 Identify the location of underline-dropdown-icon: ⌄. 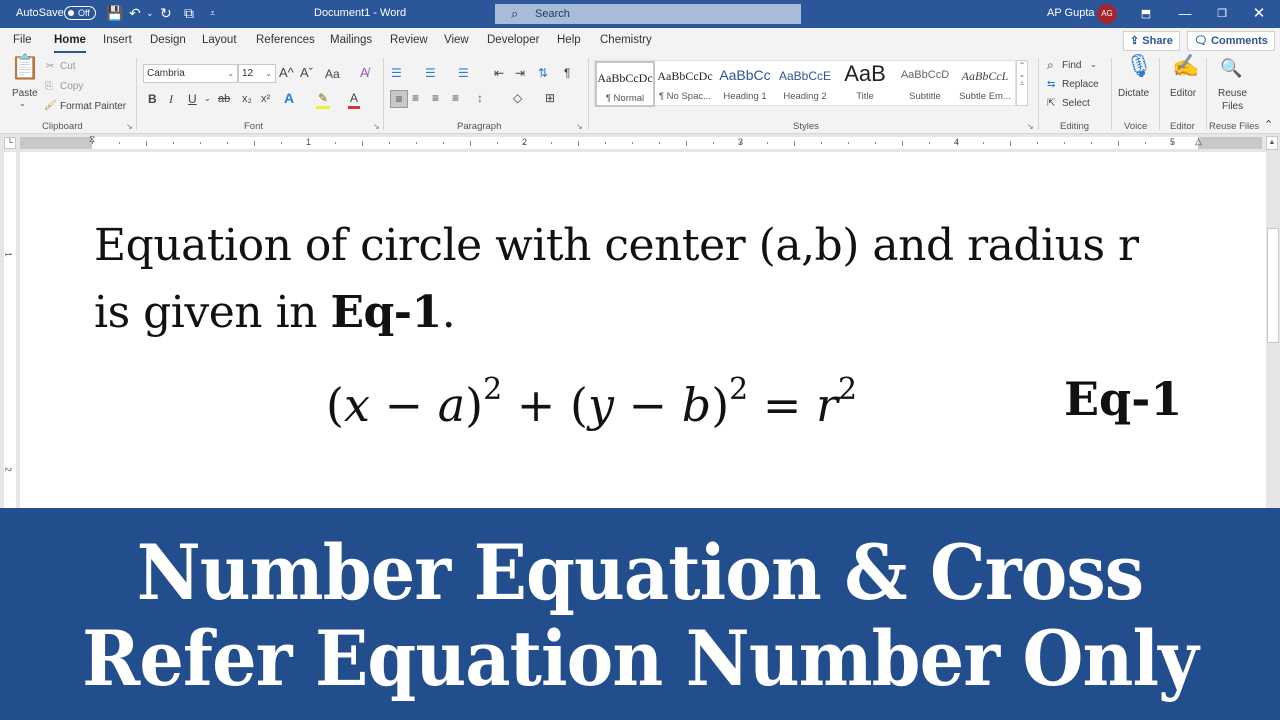
(207, 99).